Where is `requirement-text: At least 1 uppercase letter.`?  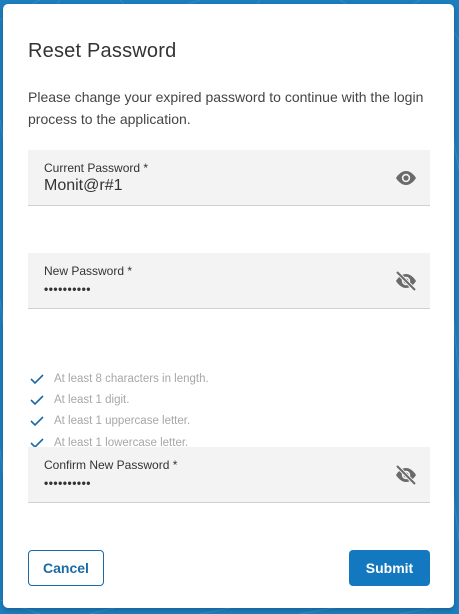
requirement-text: At least 1 uppercase letter. is located at coordinates (122, 421).